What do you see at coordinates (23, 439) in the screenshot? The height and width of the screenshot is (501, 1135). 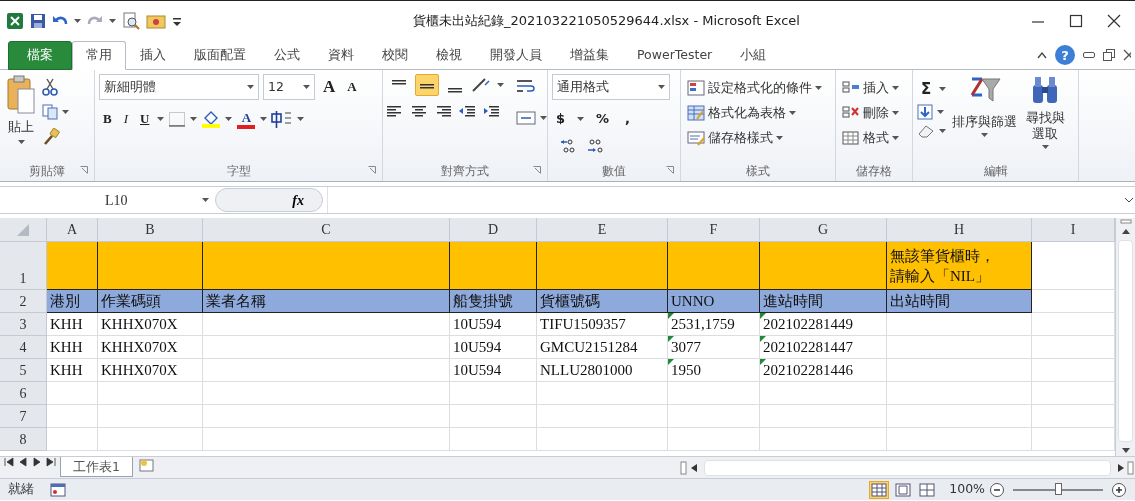 I see `row-header: 8` at bounding box center [23, 439].